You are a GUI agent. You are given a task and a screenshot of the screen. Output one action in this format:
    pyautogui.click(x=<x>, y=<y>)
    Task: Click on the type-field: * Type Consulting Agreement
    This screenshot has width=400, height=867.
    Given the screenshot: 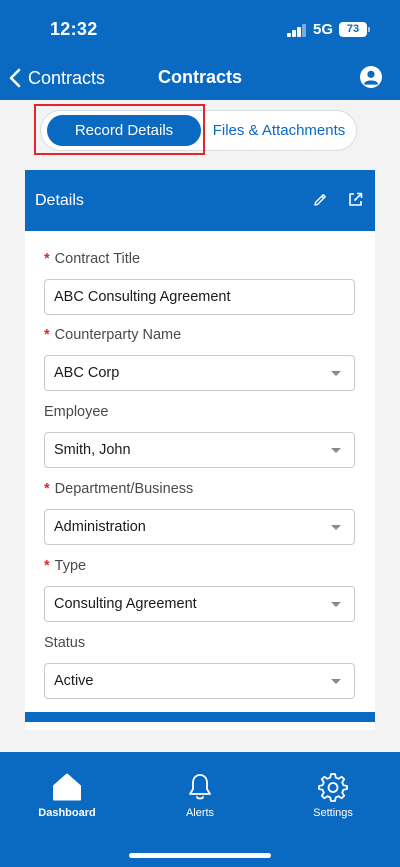 What is the action you would take?
    pyautogui.click(x=200, y=590)
    